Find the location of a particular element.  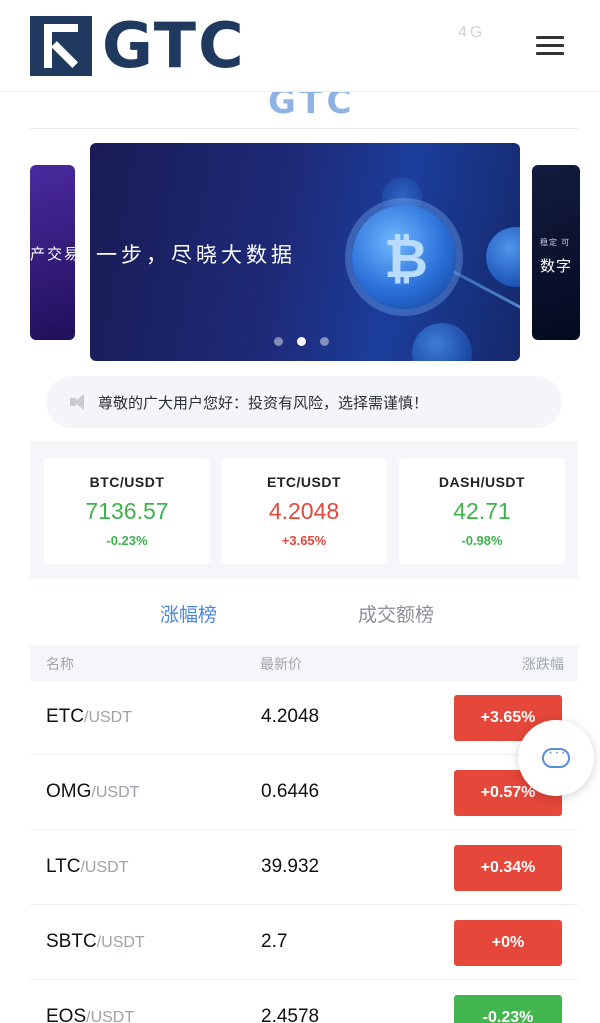

last-price: 2.7 is located at coordinates (274, 941).